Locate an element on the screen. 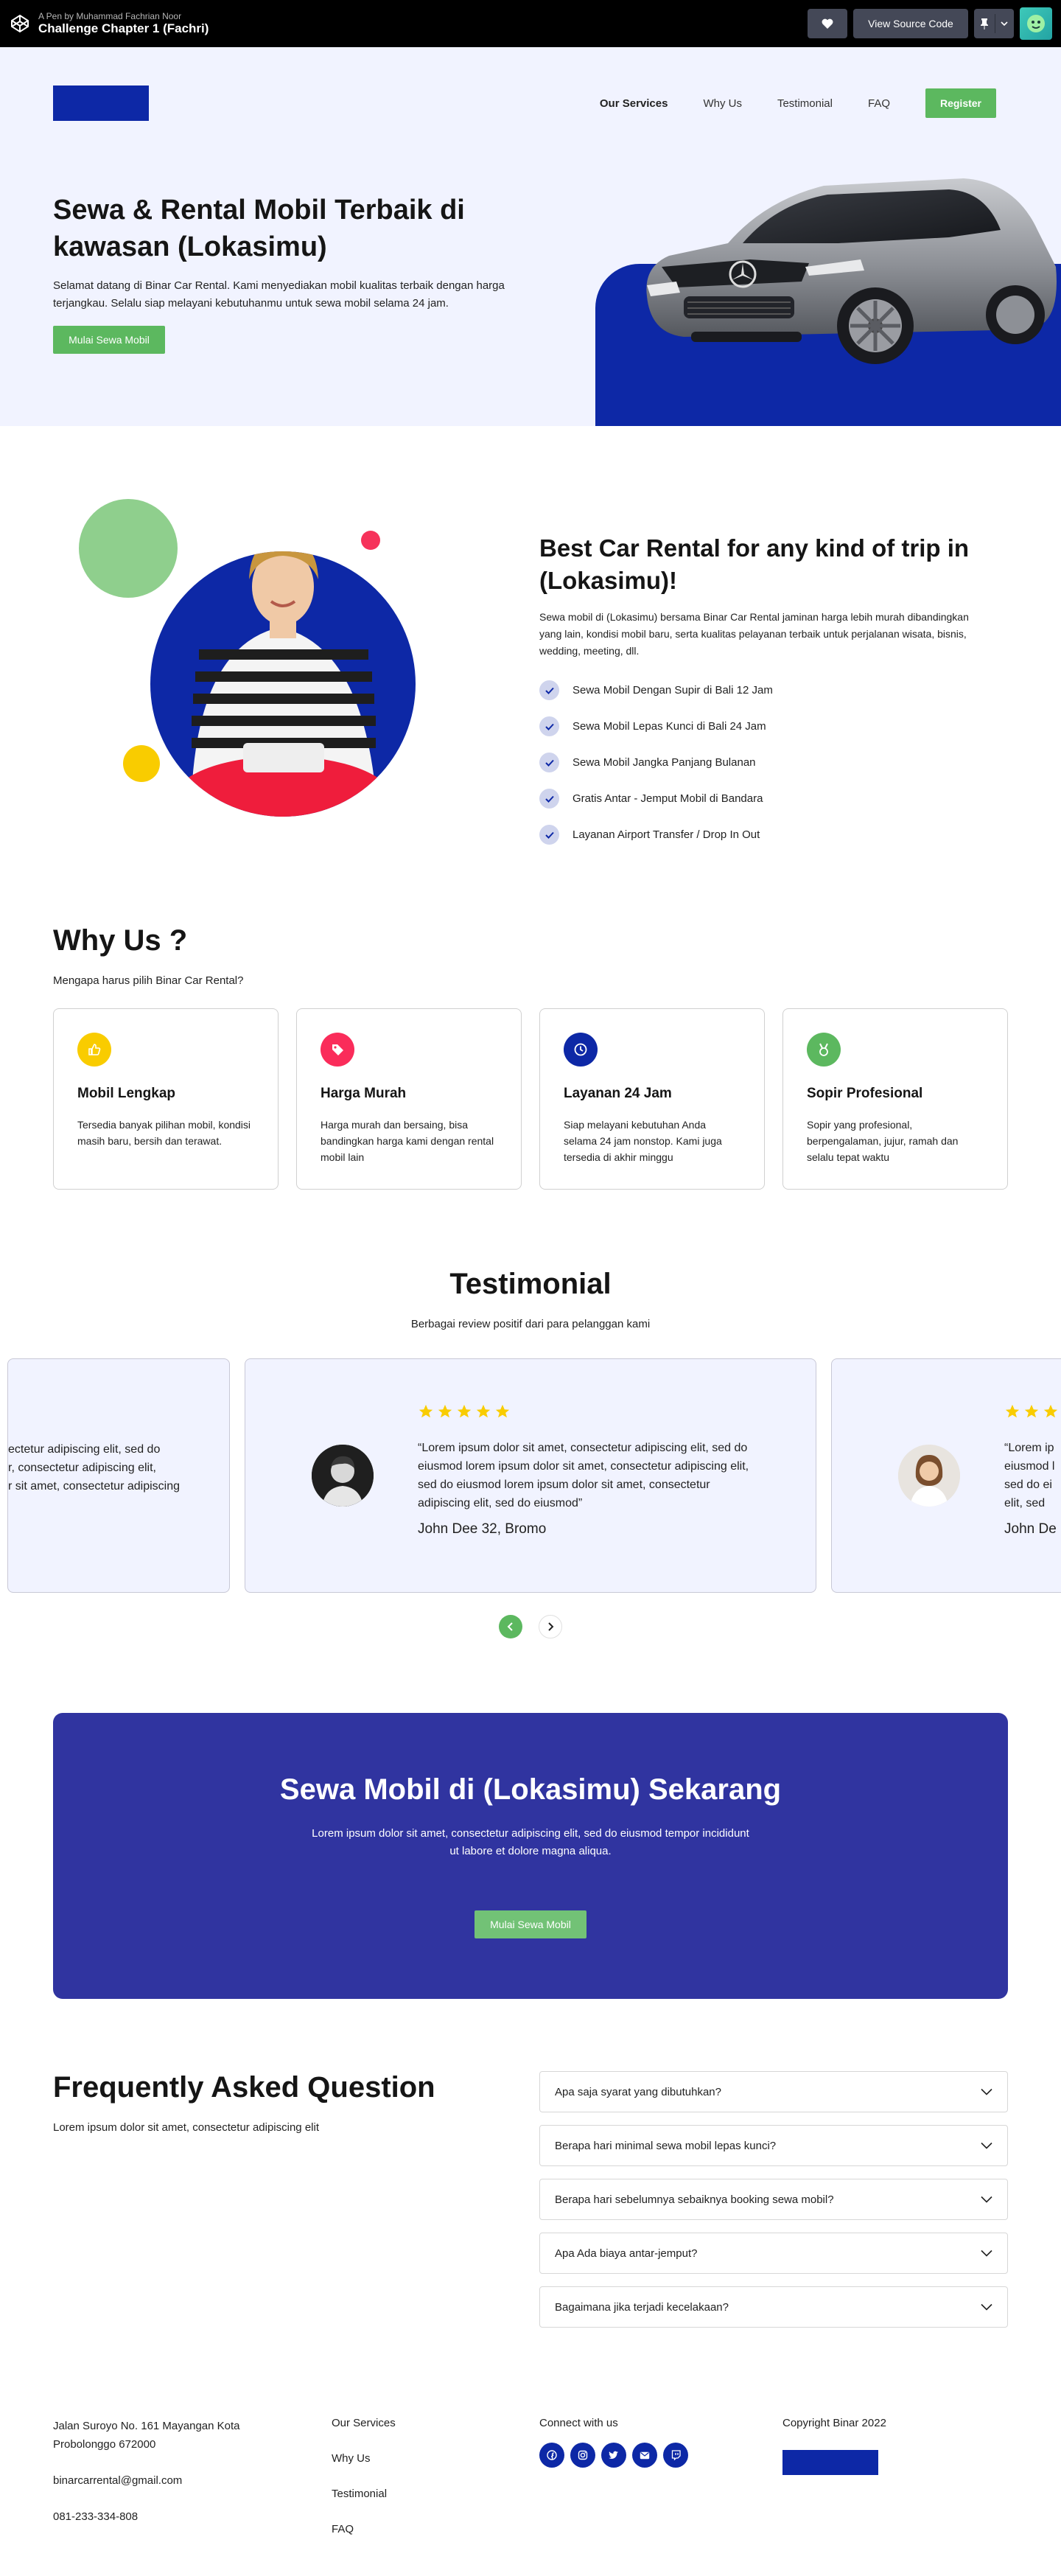 This screenshot has height=2576, width=1061. like-button is located at coordinates (827, 23).